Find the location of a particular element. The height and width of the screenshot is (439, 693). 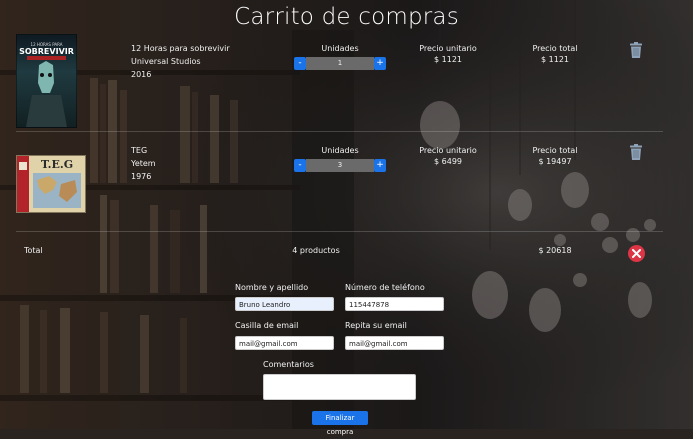

total-price-value: $ 19497 is located at coordinates (555, 161).